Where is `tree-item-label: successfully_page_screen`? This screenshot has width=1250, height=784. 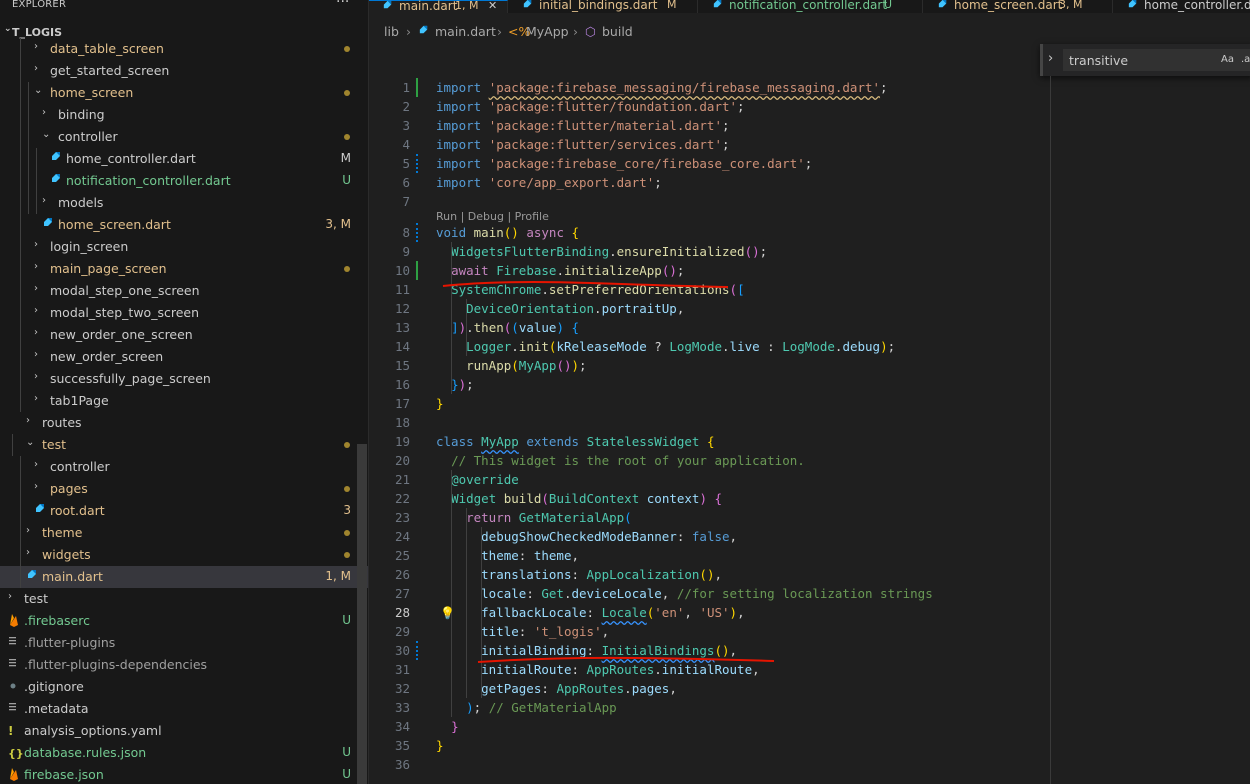 tree-item-label: successfully_page_screen is located at coordinates (130, 378).